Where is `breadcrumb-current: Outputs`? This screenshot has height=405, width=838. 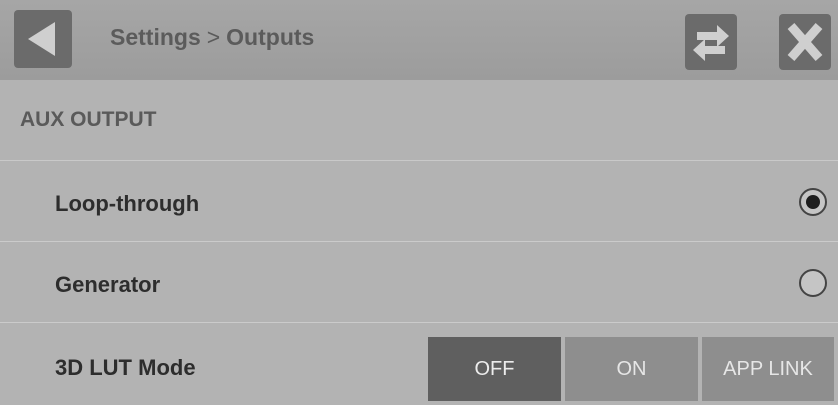 breadcrumb-current: Outputs is located at coordinates (270, 37).